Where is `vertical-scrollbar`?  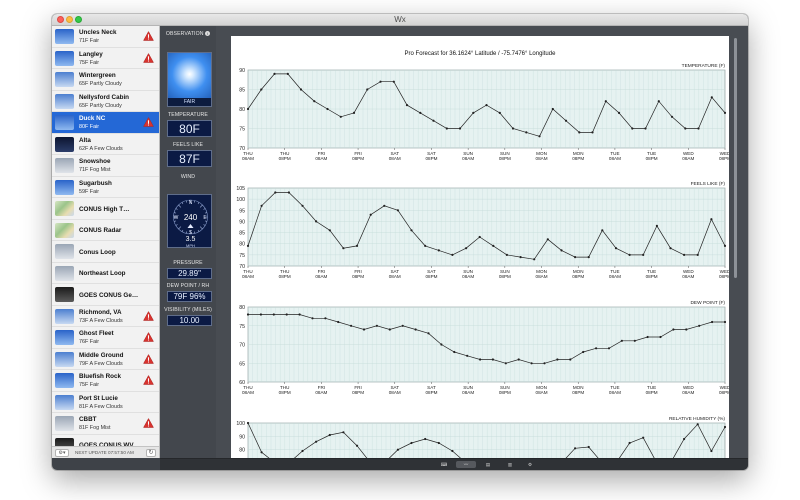 vertical-scrollbar is located at coordinates (736, 247).